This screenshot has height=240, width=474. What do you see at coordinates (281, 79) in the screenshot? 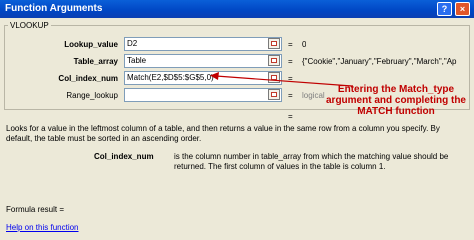
I see `annotation-arrow` at bounding box center [281, 79].